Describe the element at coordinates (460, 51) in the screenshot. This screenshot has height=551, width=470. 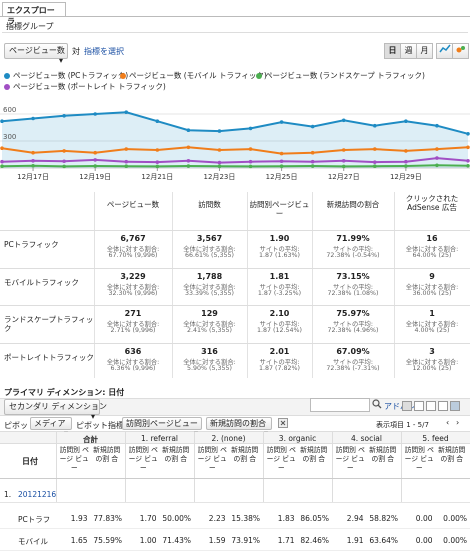
I see `motion-chart-icon` at that location.